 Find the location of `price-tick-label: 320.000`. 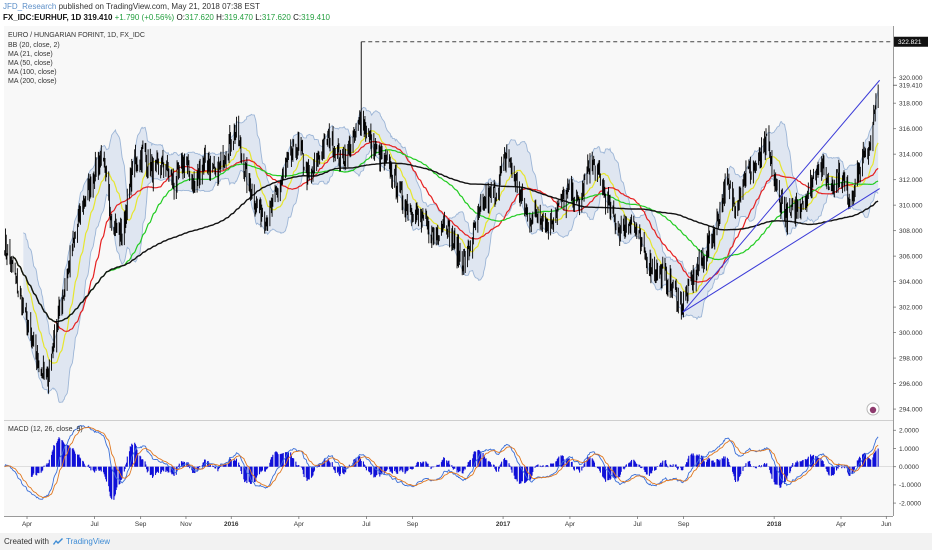

price-tick-label: 320.000 is located at coordinates (911, 78).